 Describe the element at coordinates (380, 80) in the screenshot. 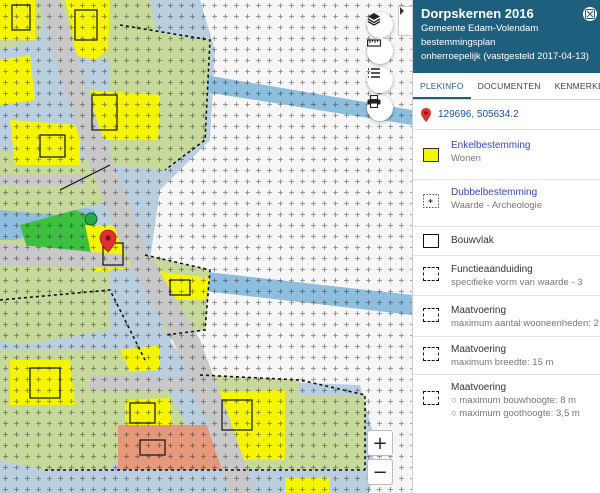

I see `legend-button` at that location.